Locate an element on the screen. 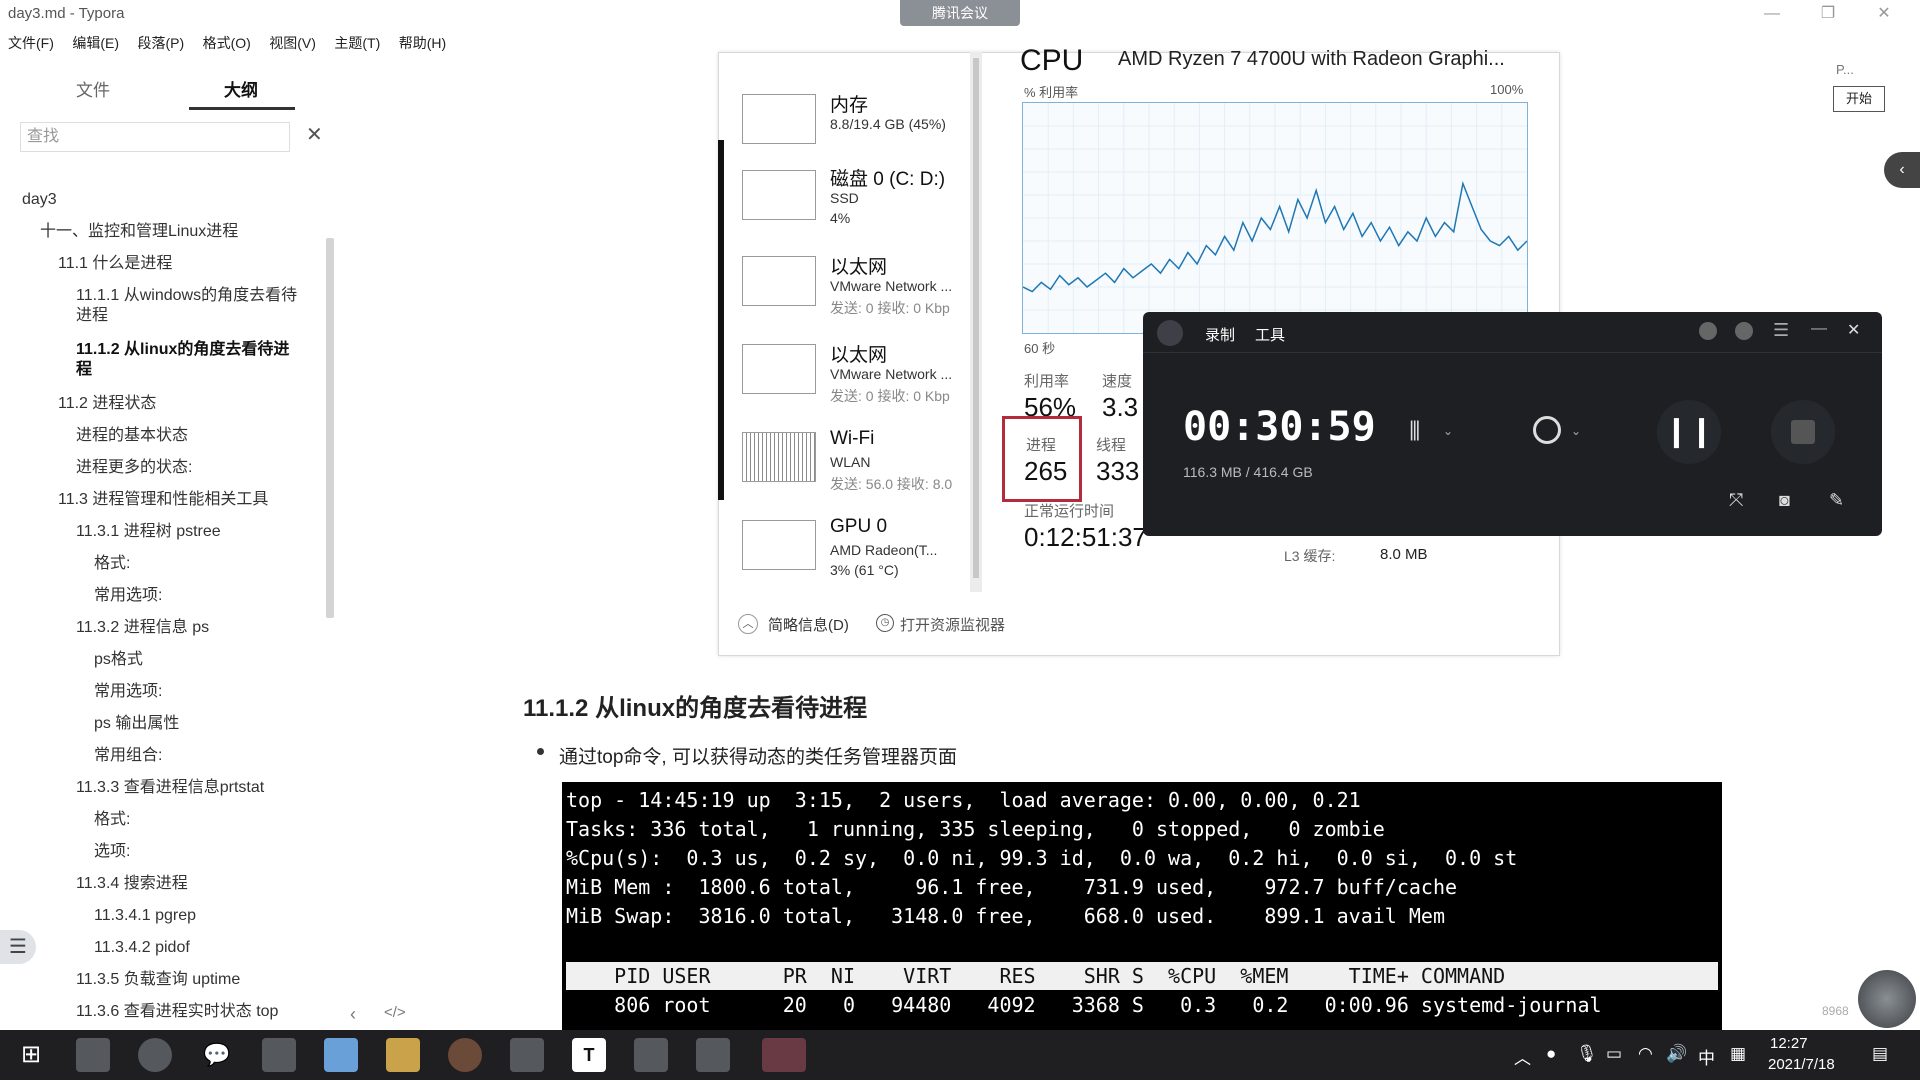 The width and height of the screenshot is (1920, 1080). stop-button is located at coordinates (1803, 432).